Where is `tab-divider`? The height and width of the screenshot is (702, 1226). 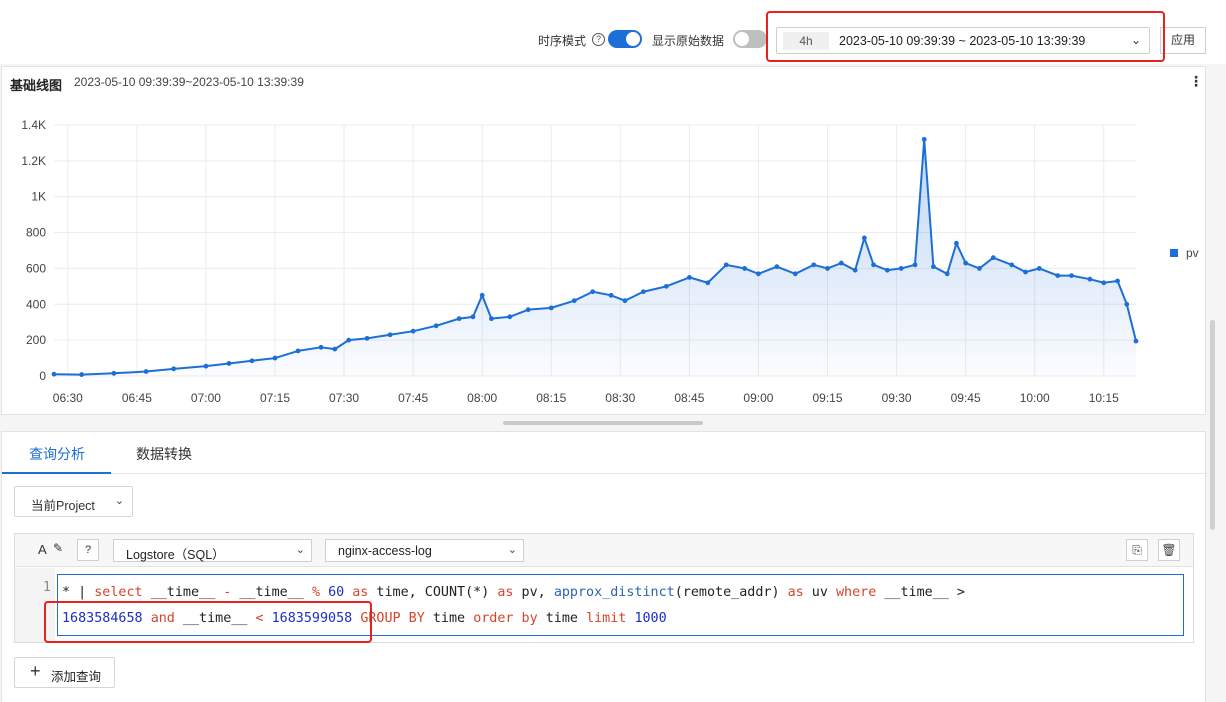 tab-divider is located at coordinates (604, 473).